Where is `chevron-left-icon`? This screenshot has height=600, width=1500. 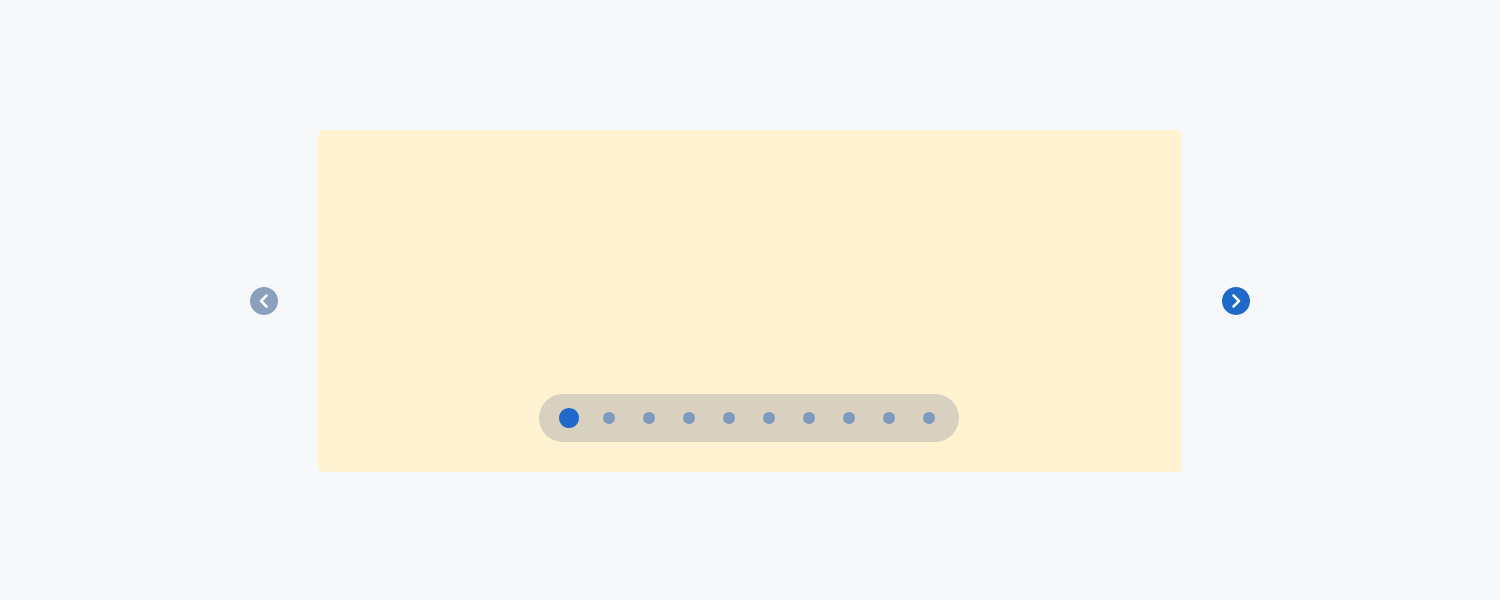 chevron-left-icon is located at coordinates (264, 301).